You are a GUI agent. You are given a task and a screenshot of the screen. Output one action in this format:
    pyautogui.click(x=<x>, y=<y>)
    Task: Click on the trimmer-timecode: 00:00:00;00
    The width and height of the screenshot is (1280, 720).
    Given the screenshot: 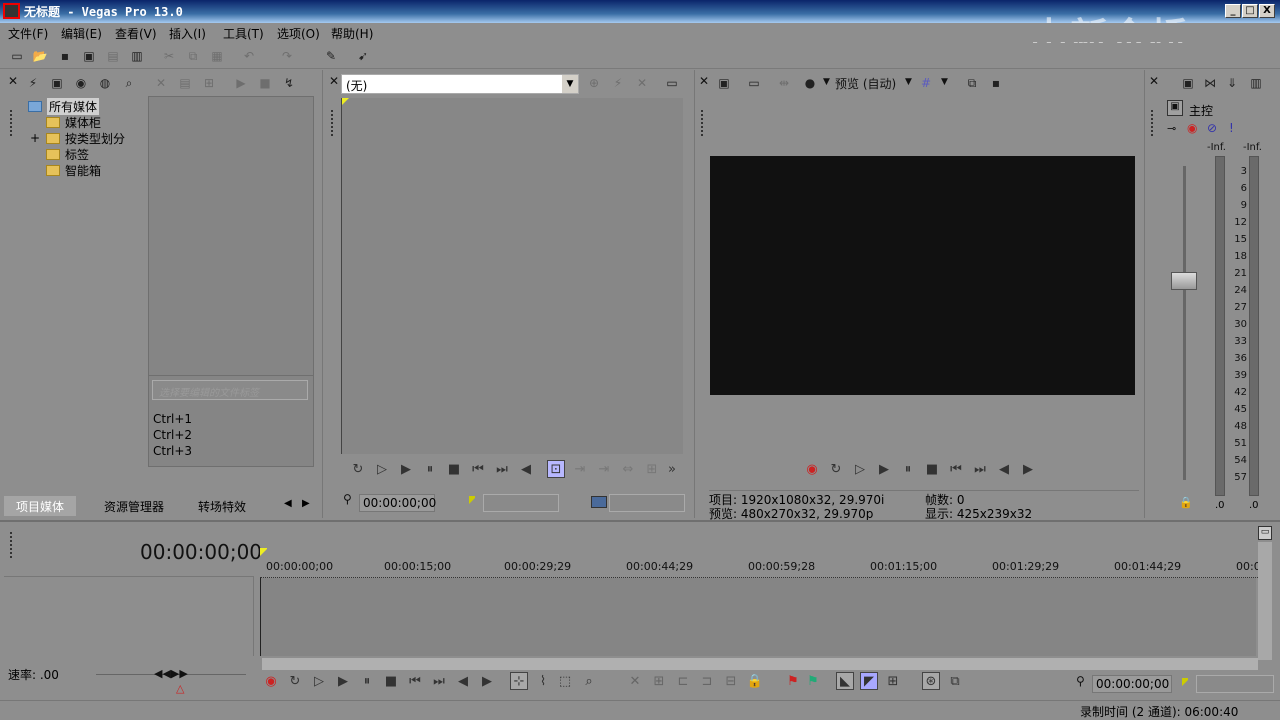 What is the action you would take?
    pyautogui.click(x=397, y=503)
    